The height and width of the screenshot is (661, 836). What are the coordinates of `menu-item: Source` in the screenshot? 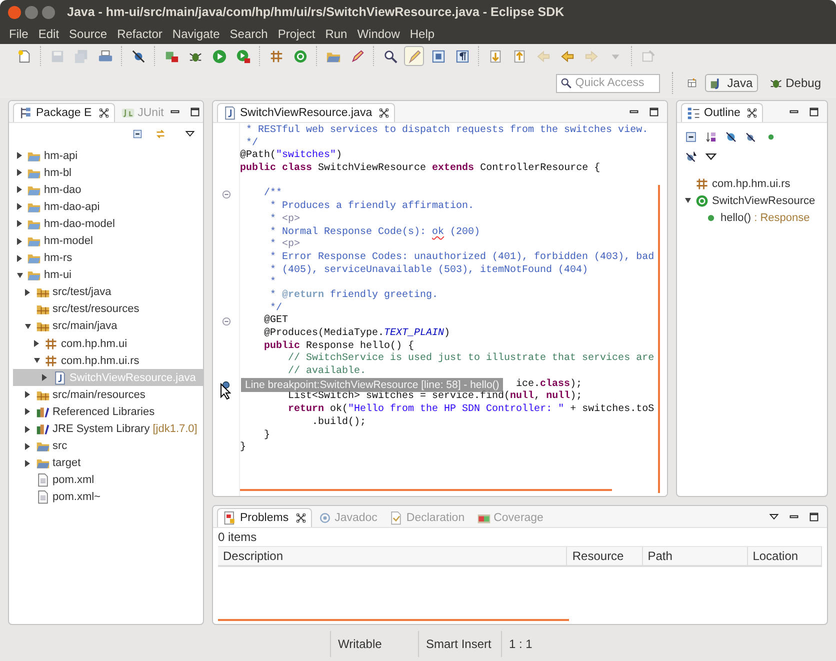 It's located at (88, 34).